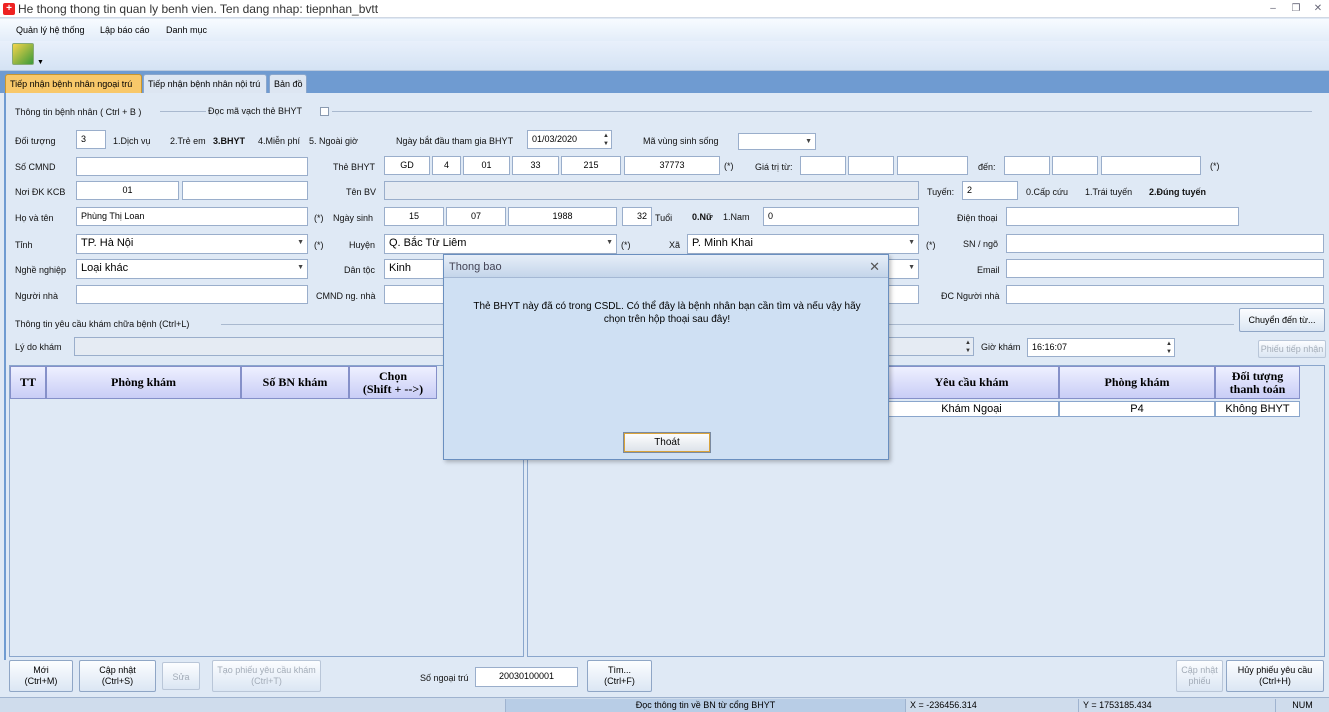 The width and height of the screenshot is (1329, 712). I want to click on dien-thoai-label: Điện thoại, so click(977, 218).